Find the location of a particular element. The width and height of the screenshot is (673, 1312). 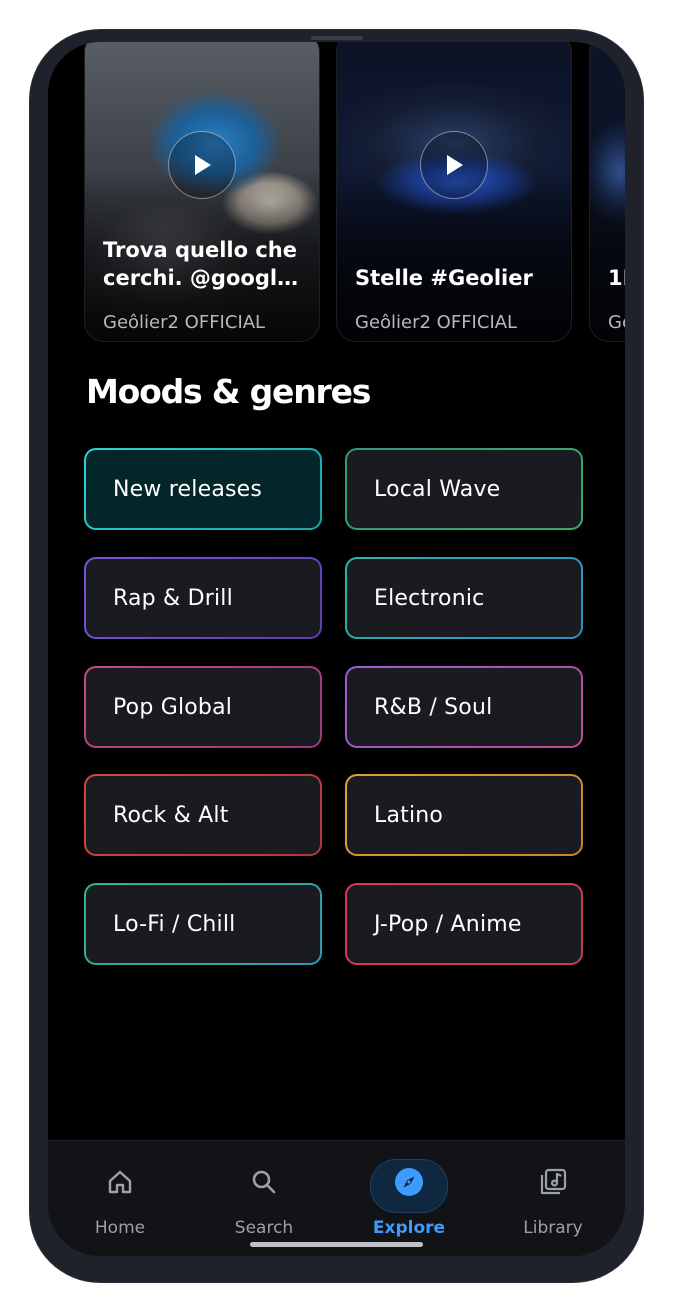

home-indicator is located at coordinates (336, 1244).